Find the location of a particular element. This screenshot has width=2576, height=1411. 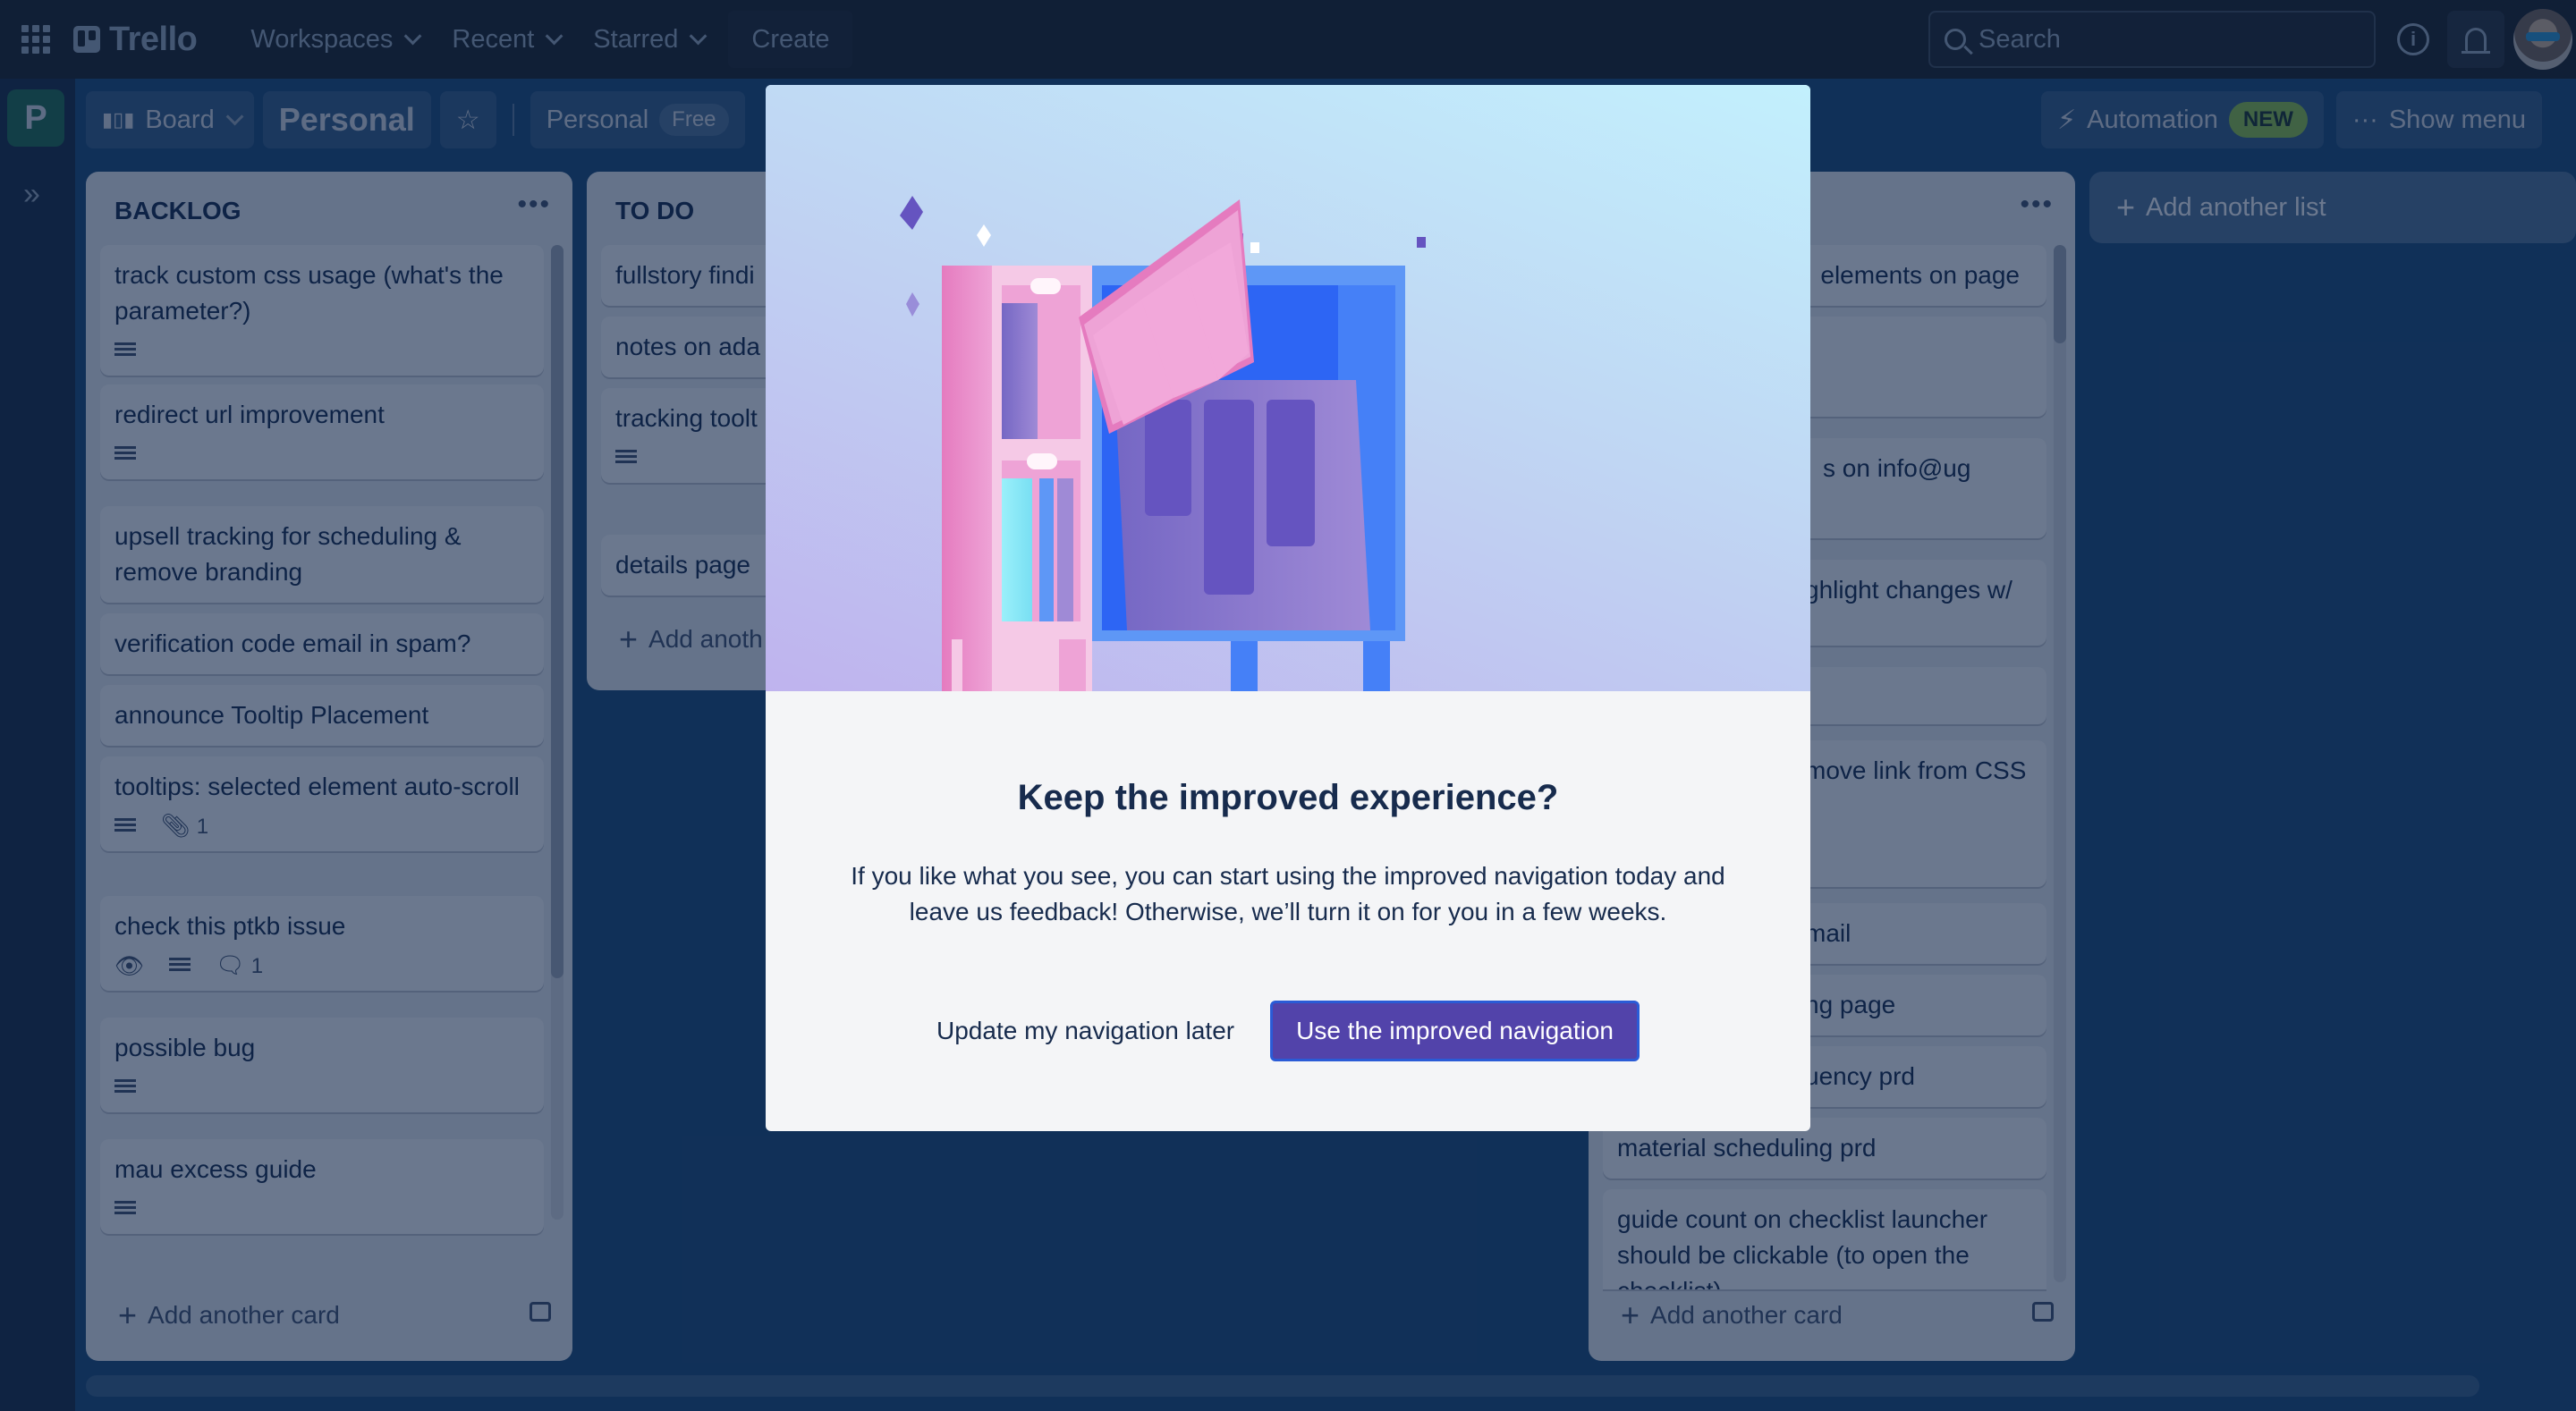

use-improved-navigation-button: Use the improved navigation is located at coordinates (1455, 1031).